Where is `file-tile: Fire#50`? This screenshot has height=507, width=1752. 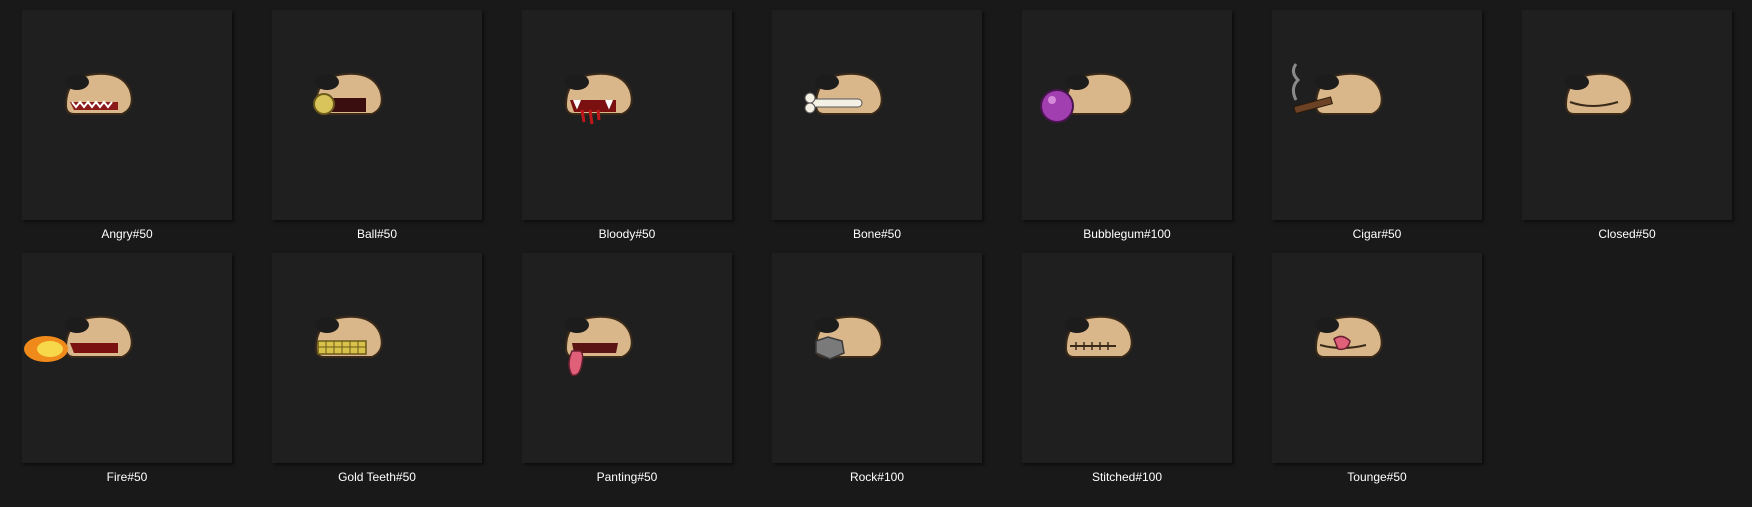 file-tile: Fire#50 is located at coordinates (116, 373).